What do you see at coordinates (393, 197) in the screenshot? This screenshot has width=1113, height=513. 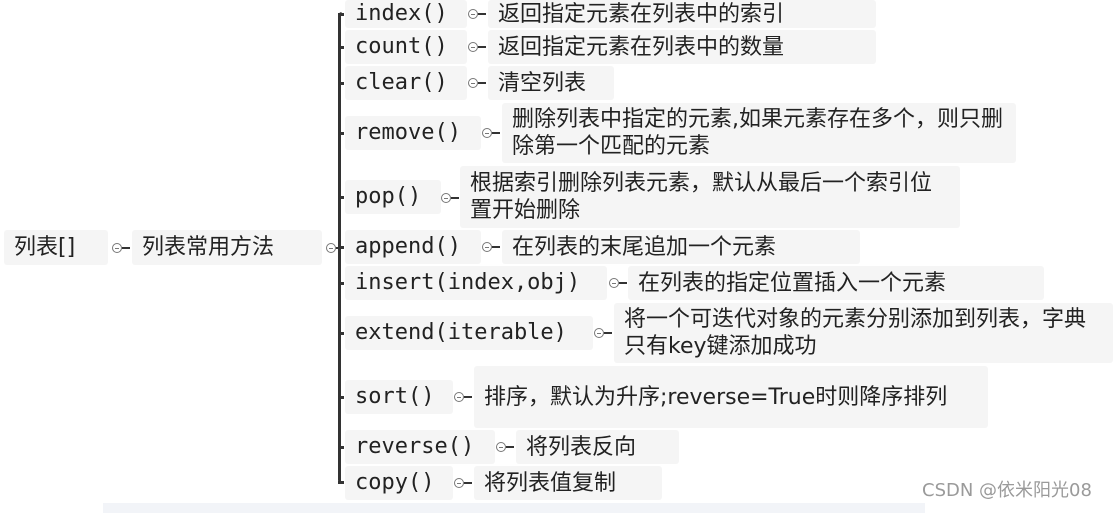 I see `method-node-pop: pop()` at bounding box center [393, 197].